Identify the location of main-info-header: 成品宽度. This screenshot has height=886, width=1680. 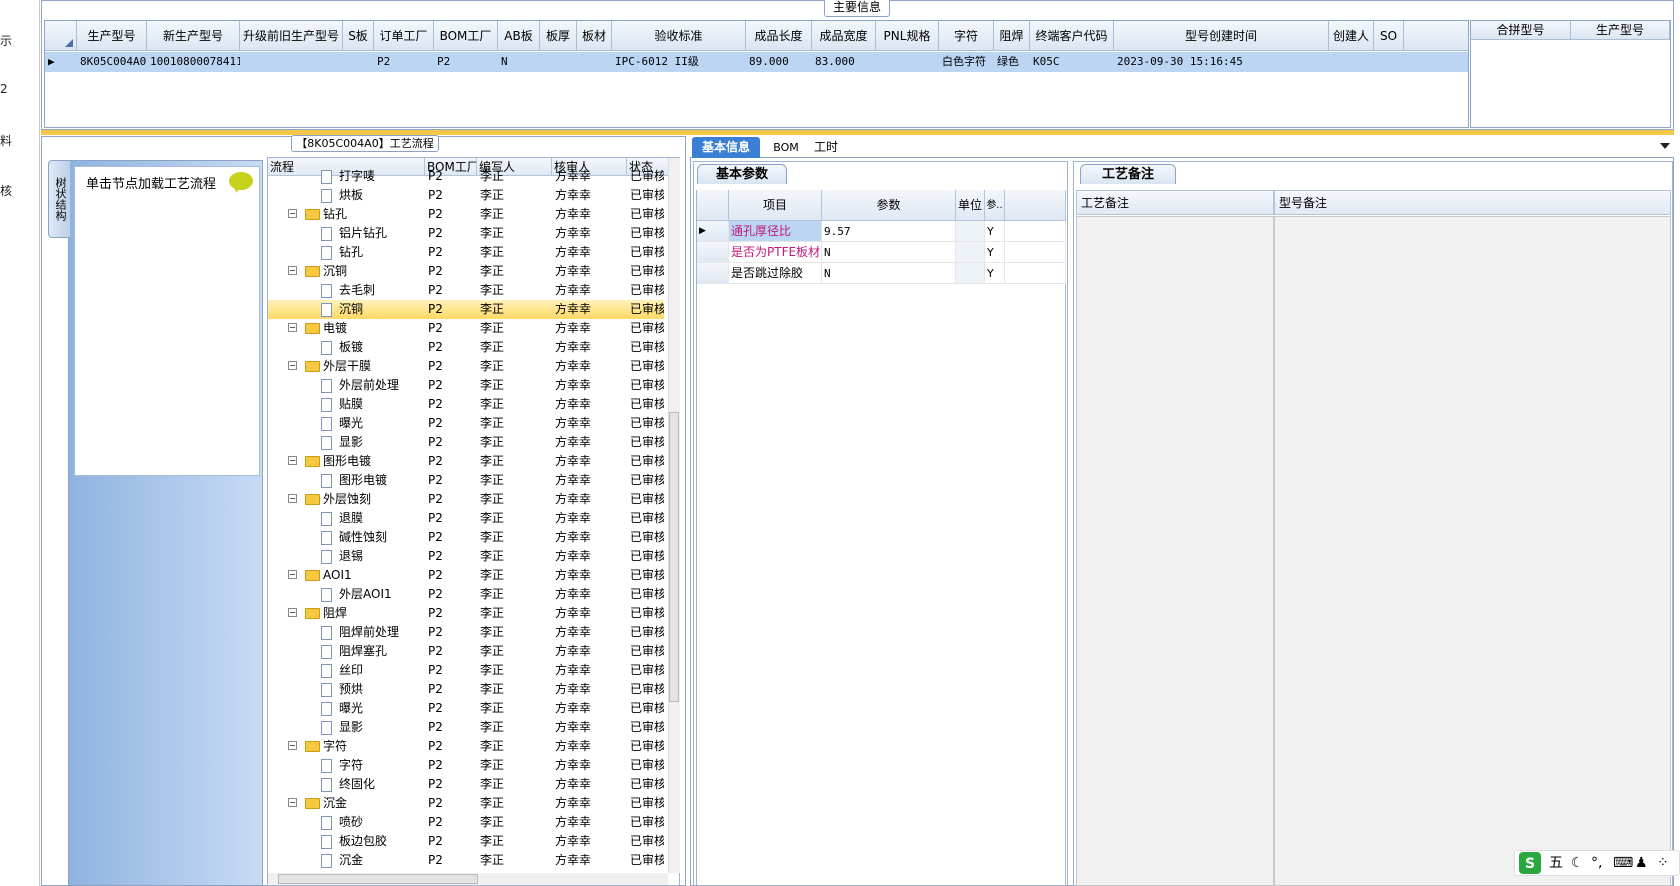
(844, 36).